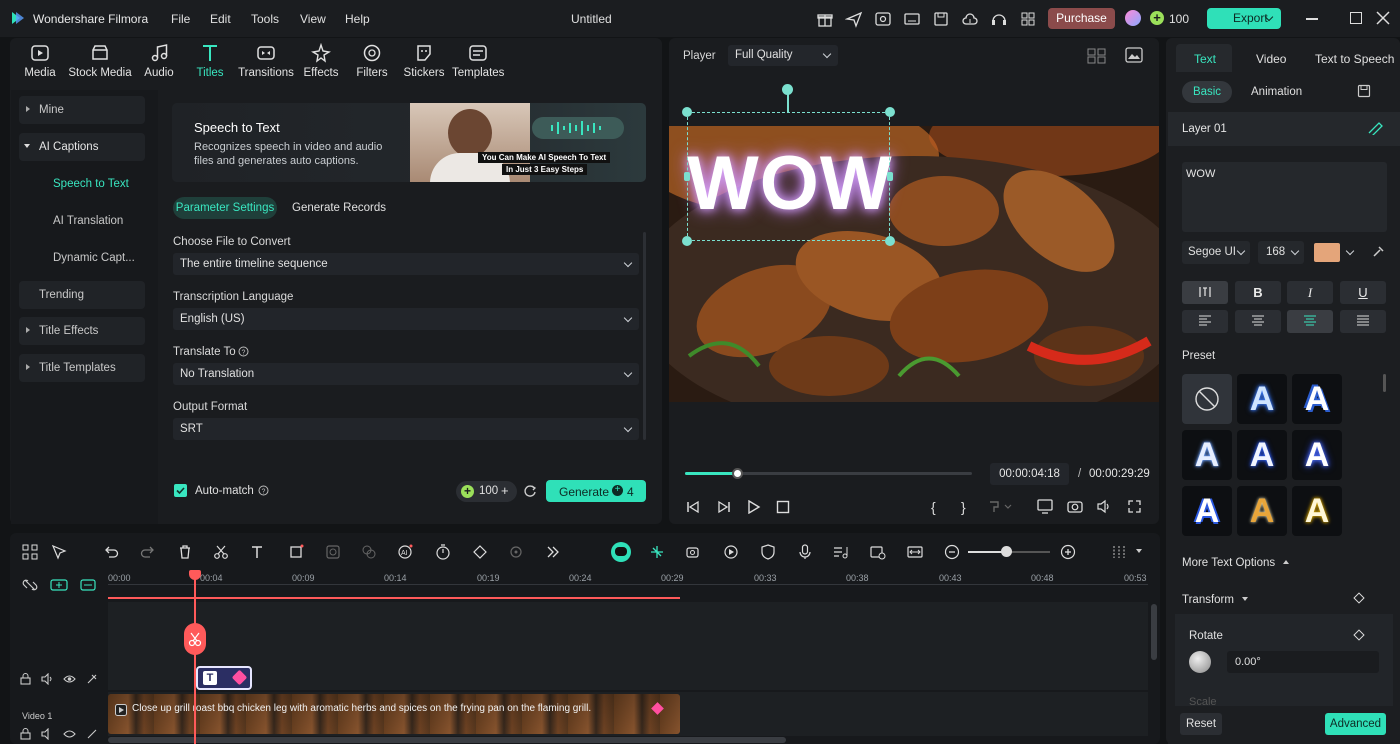 Image resolution: width=1400 pixels, height=744 pixels. Describe the element at coordinates (1097, 56) in the screenshot. I see `grid-view-icon` at that location.